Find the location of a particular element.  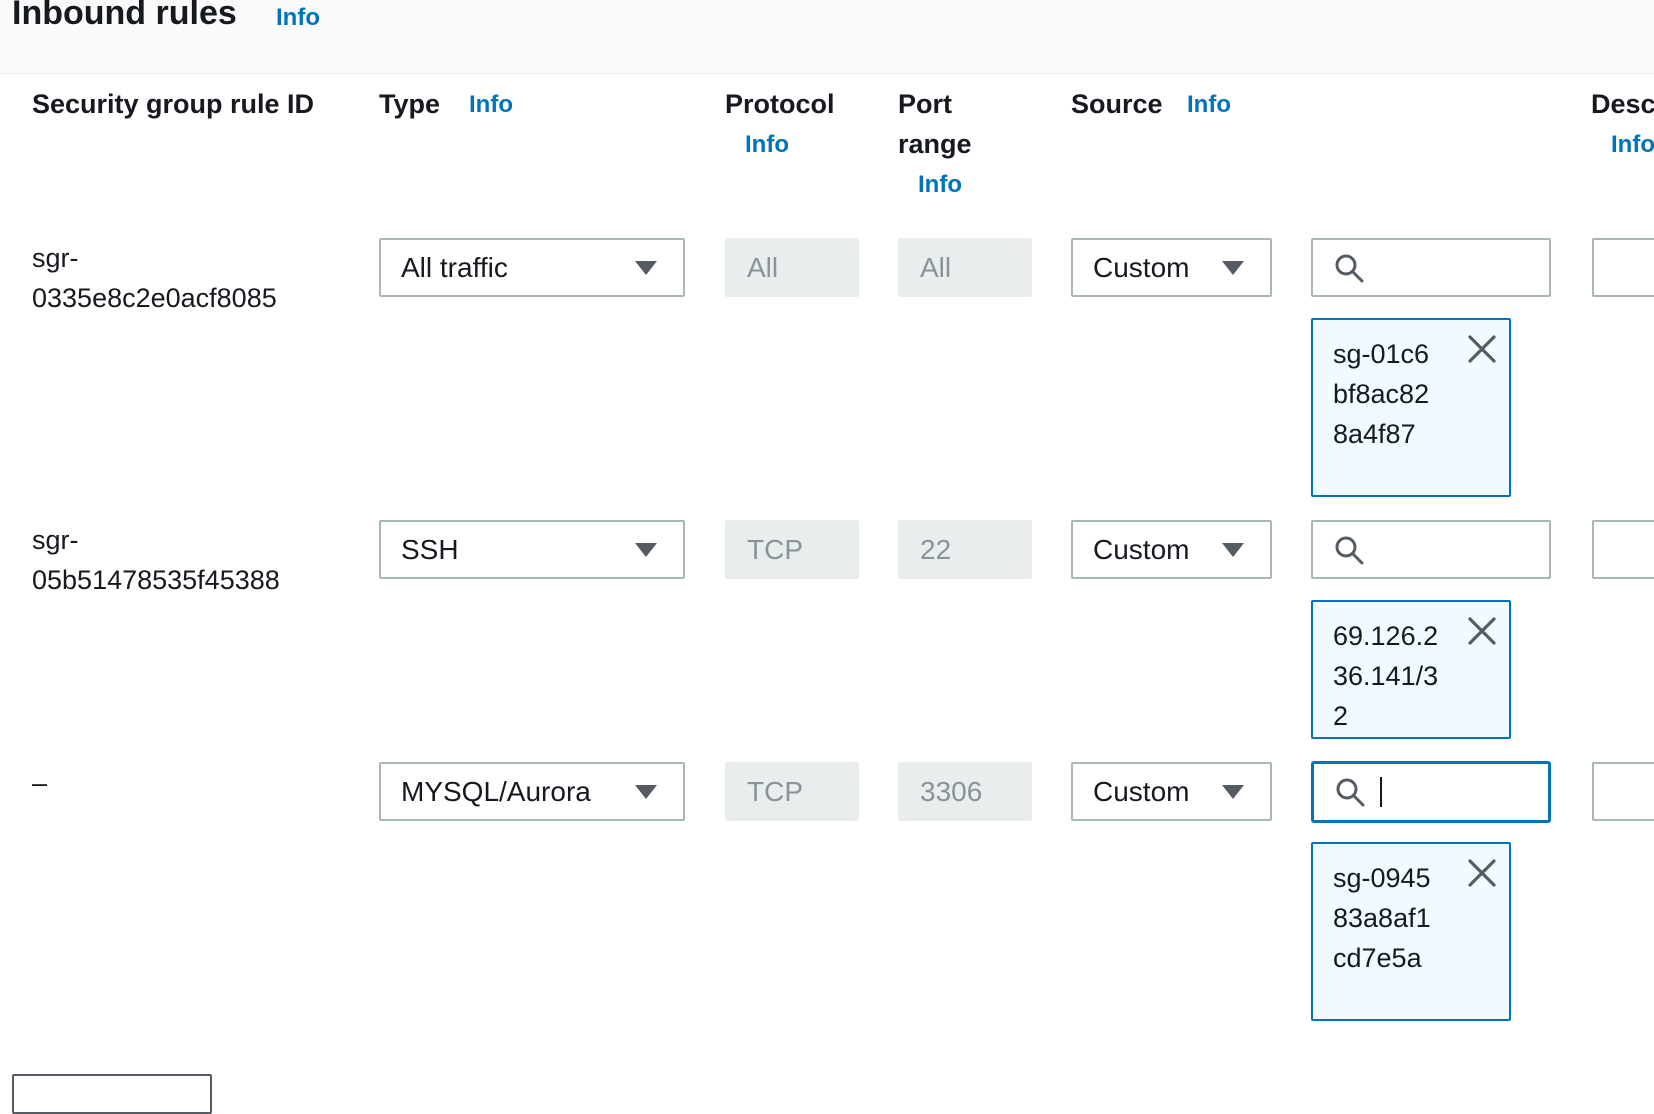

type-select: MYSQL/Aurora is located at coordinates (532, 791).